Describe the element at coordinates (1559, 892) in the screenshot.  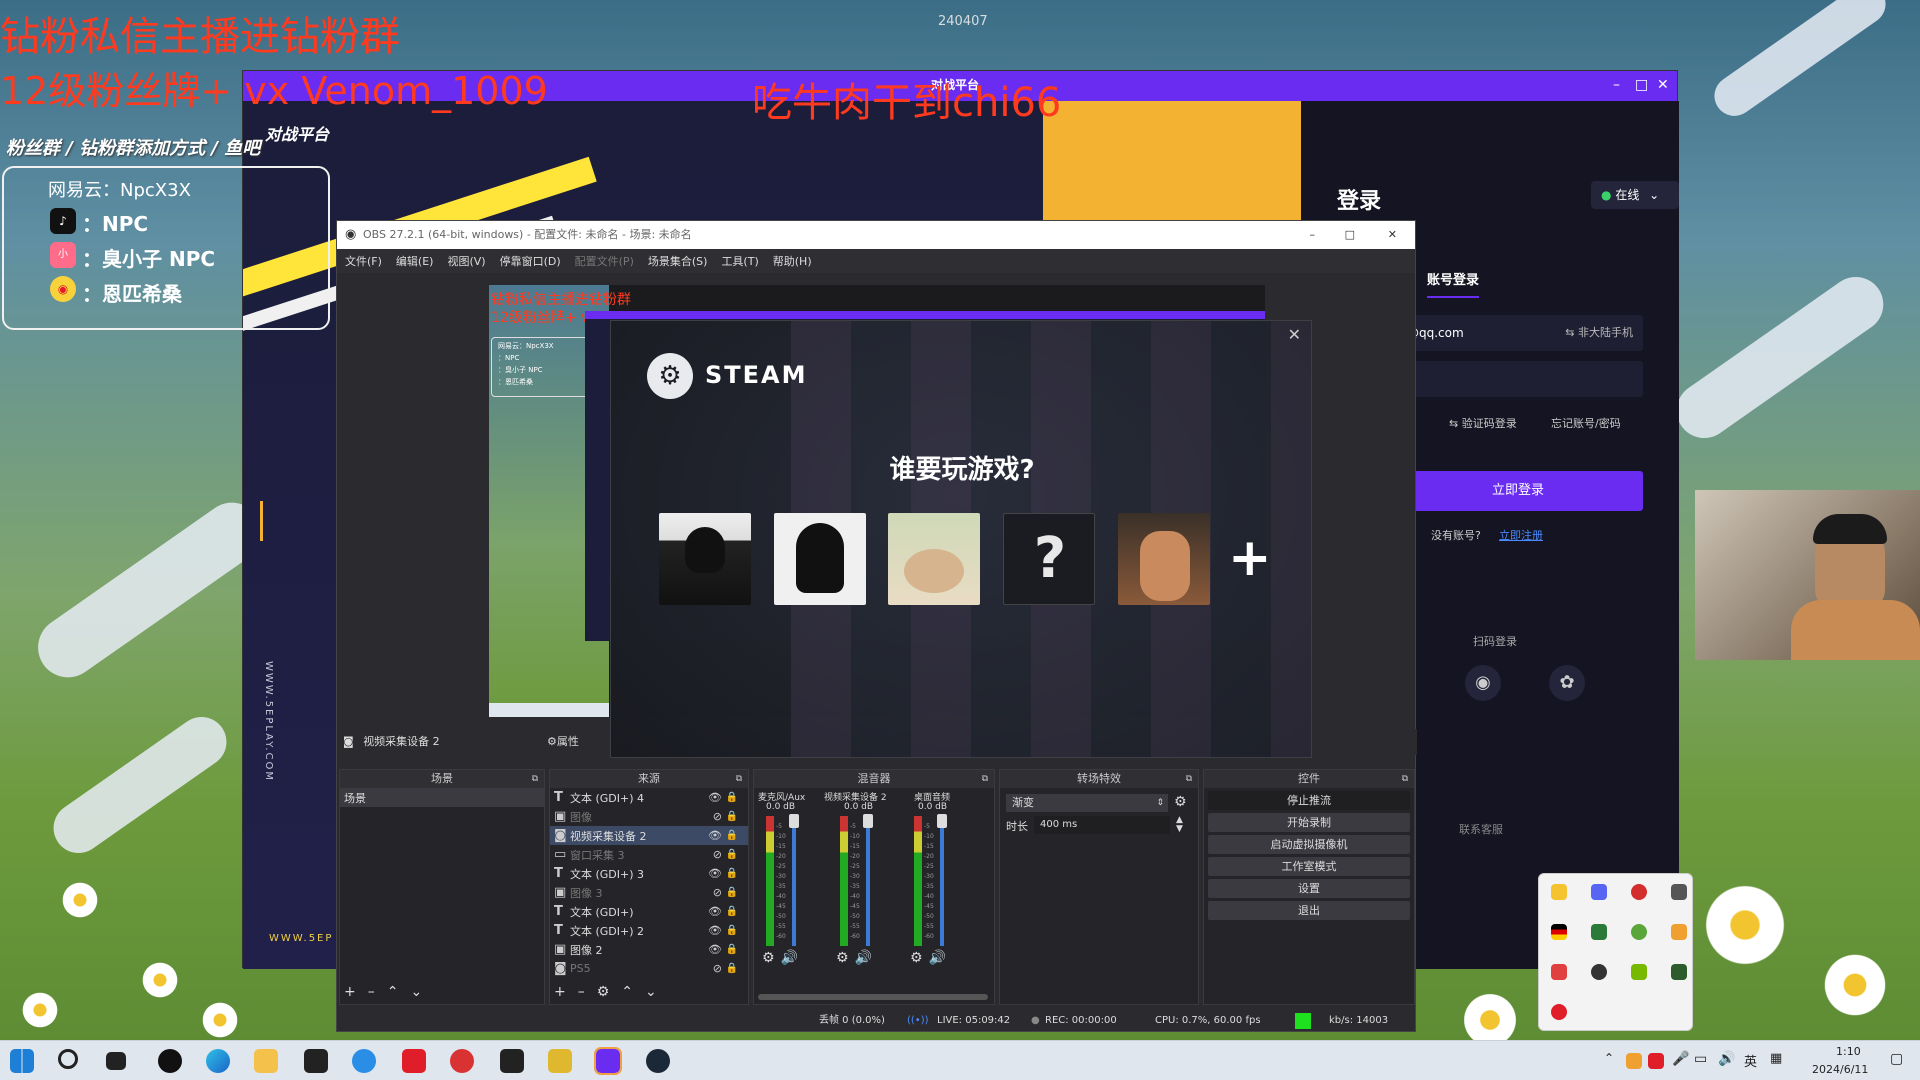
I see `shield-icon` at that location.